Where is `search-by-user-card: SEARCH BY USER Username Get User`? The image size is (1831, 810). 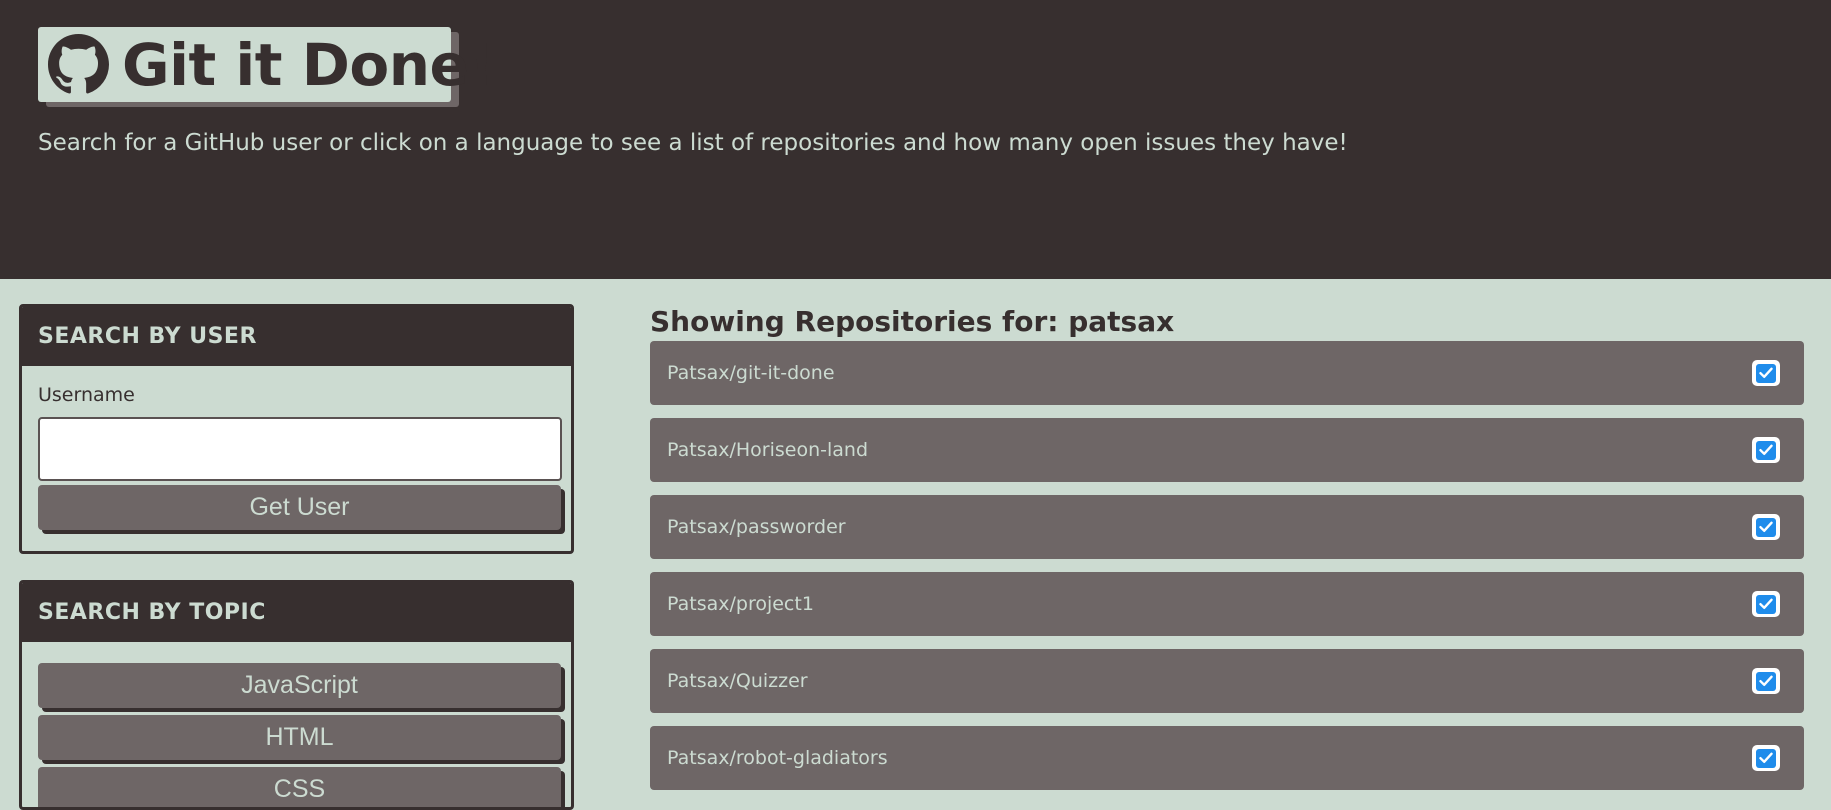
search-by-user-card: SEARCH BY USER Username Get User is located at coordinates (296, 429).